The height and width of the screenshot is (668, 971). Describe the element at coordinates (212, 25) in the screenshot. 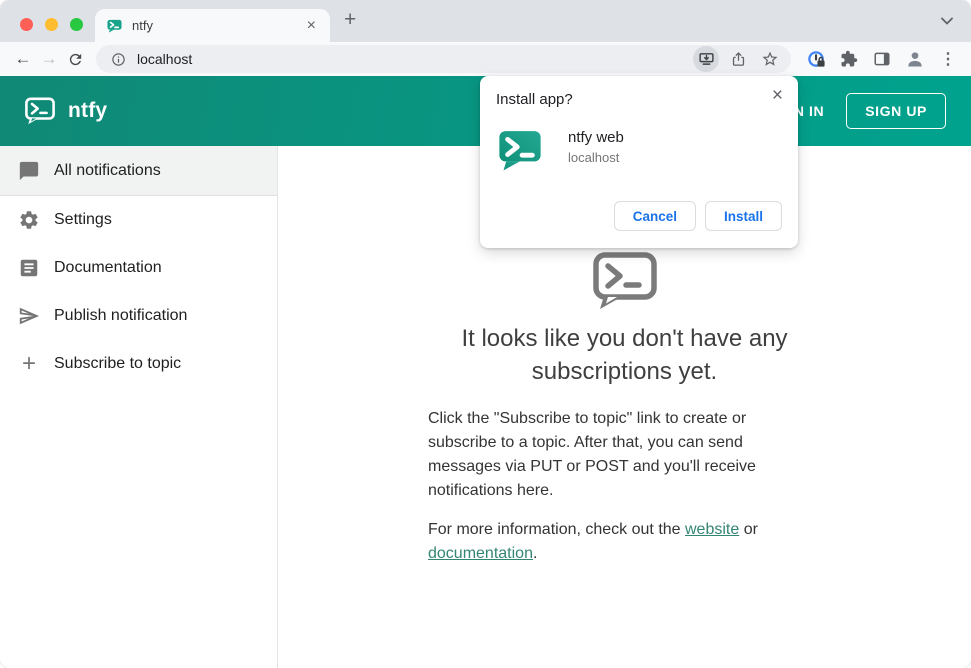

I see `browser-tab-ntfy: ntfy ×` at that location.